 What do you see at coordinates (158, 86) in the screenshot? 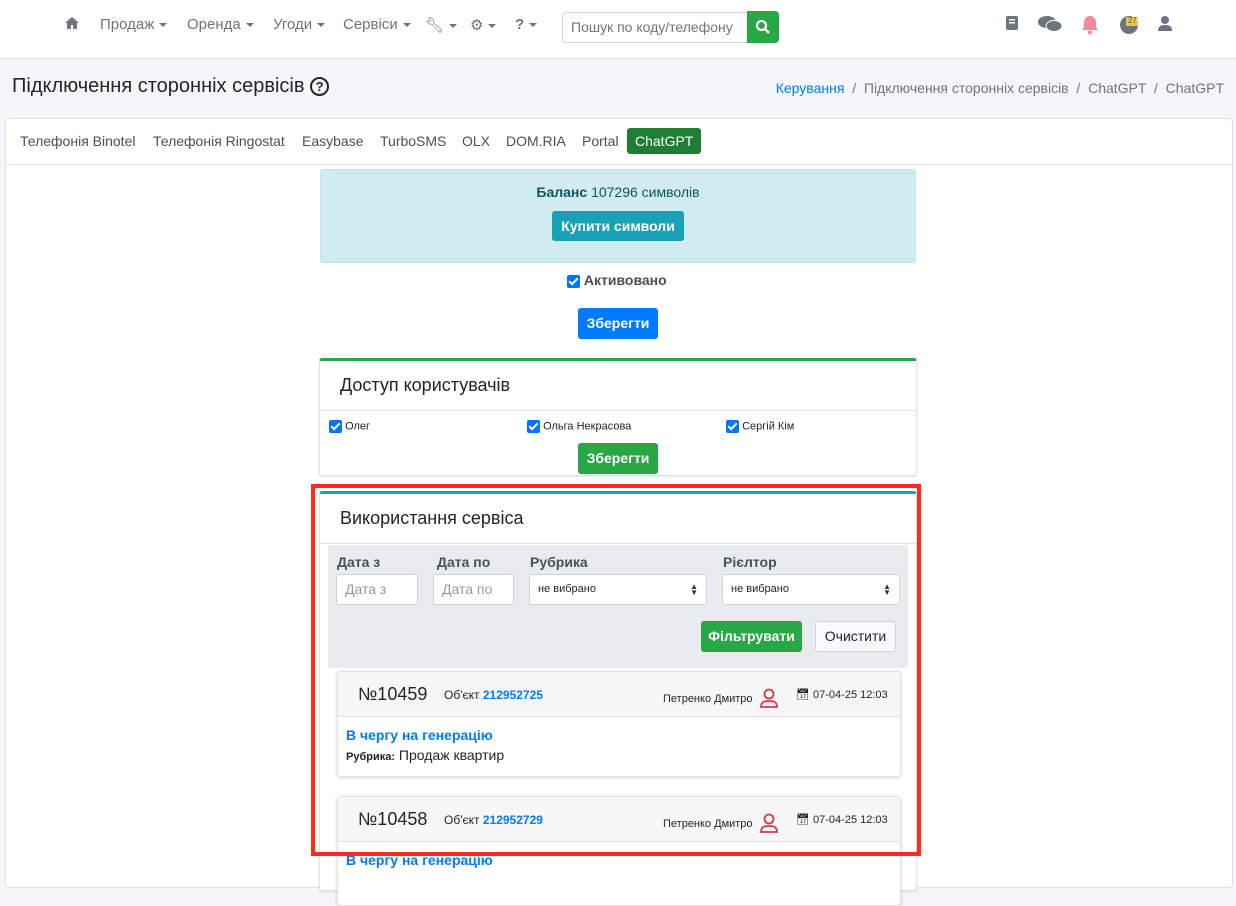
I see `page-title-text: Підключення сторонніх сервісів` at bounding box center [158, 86].